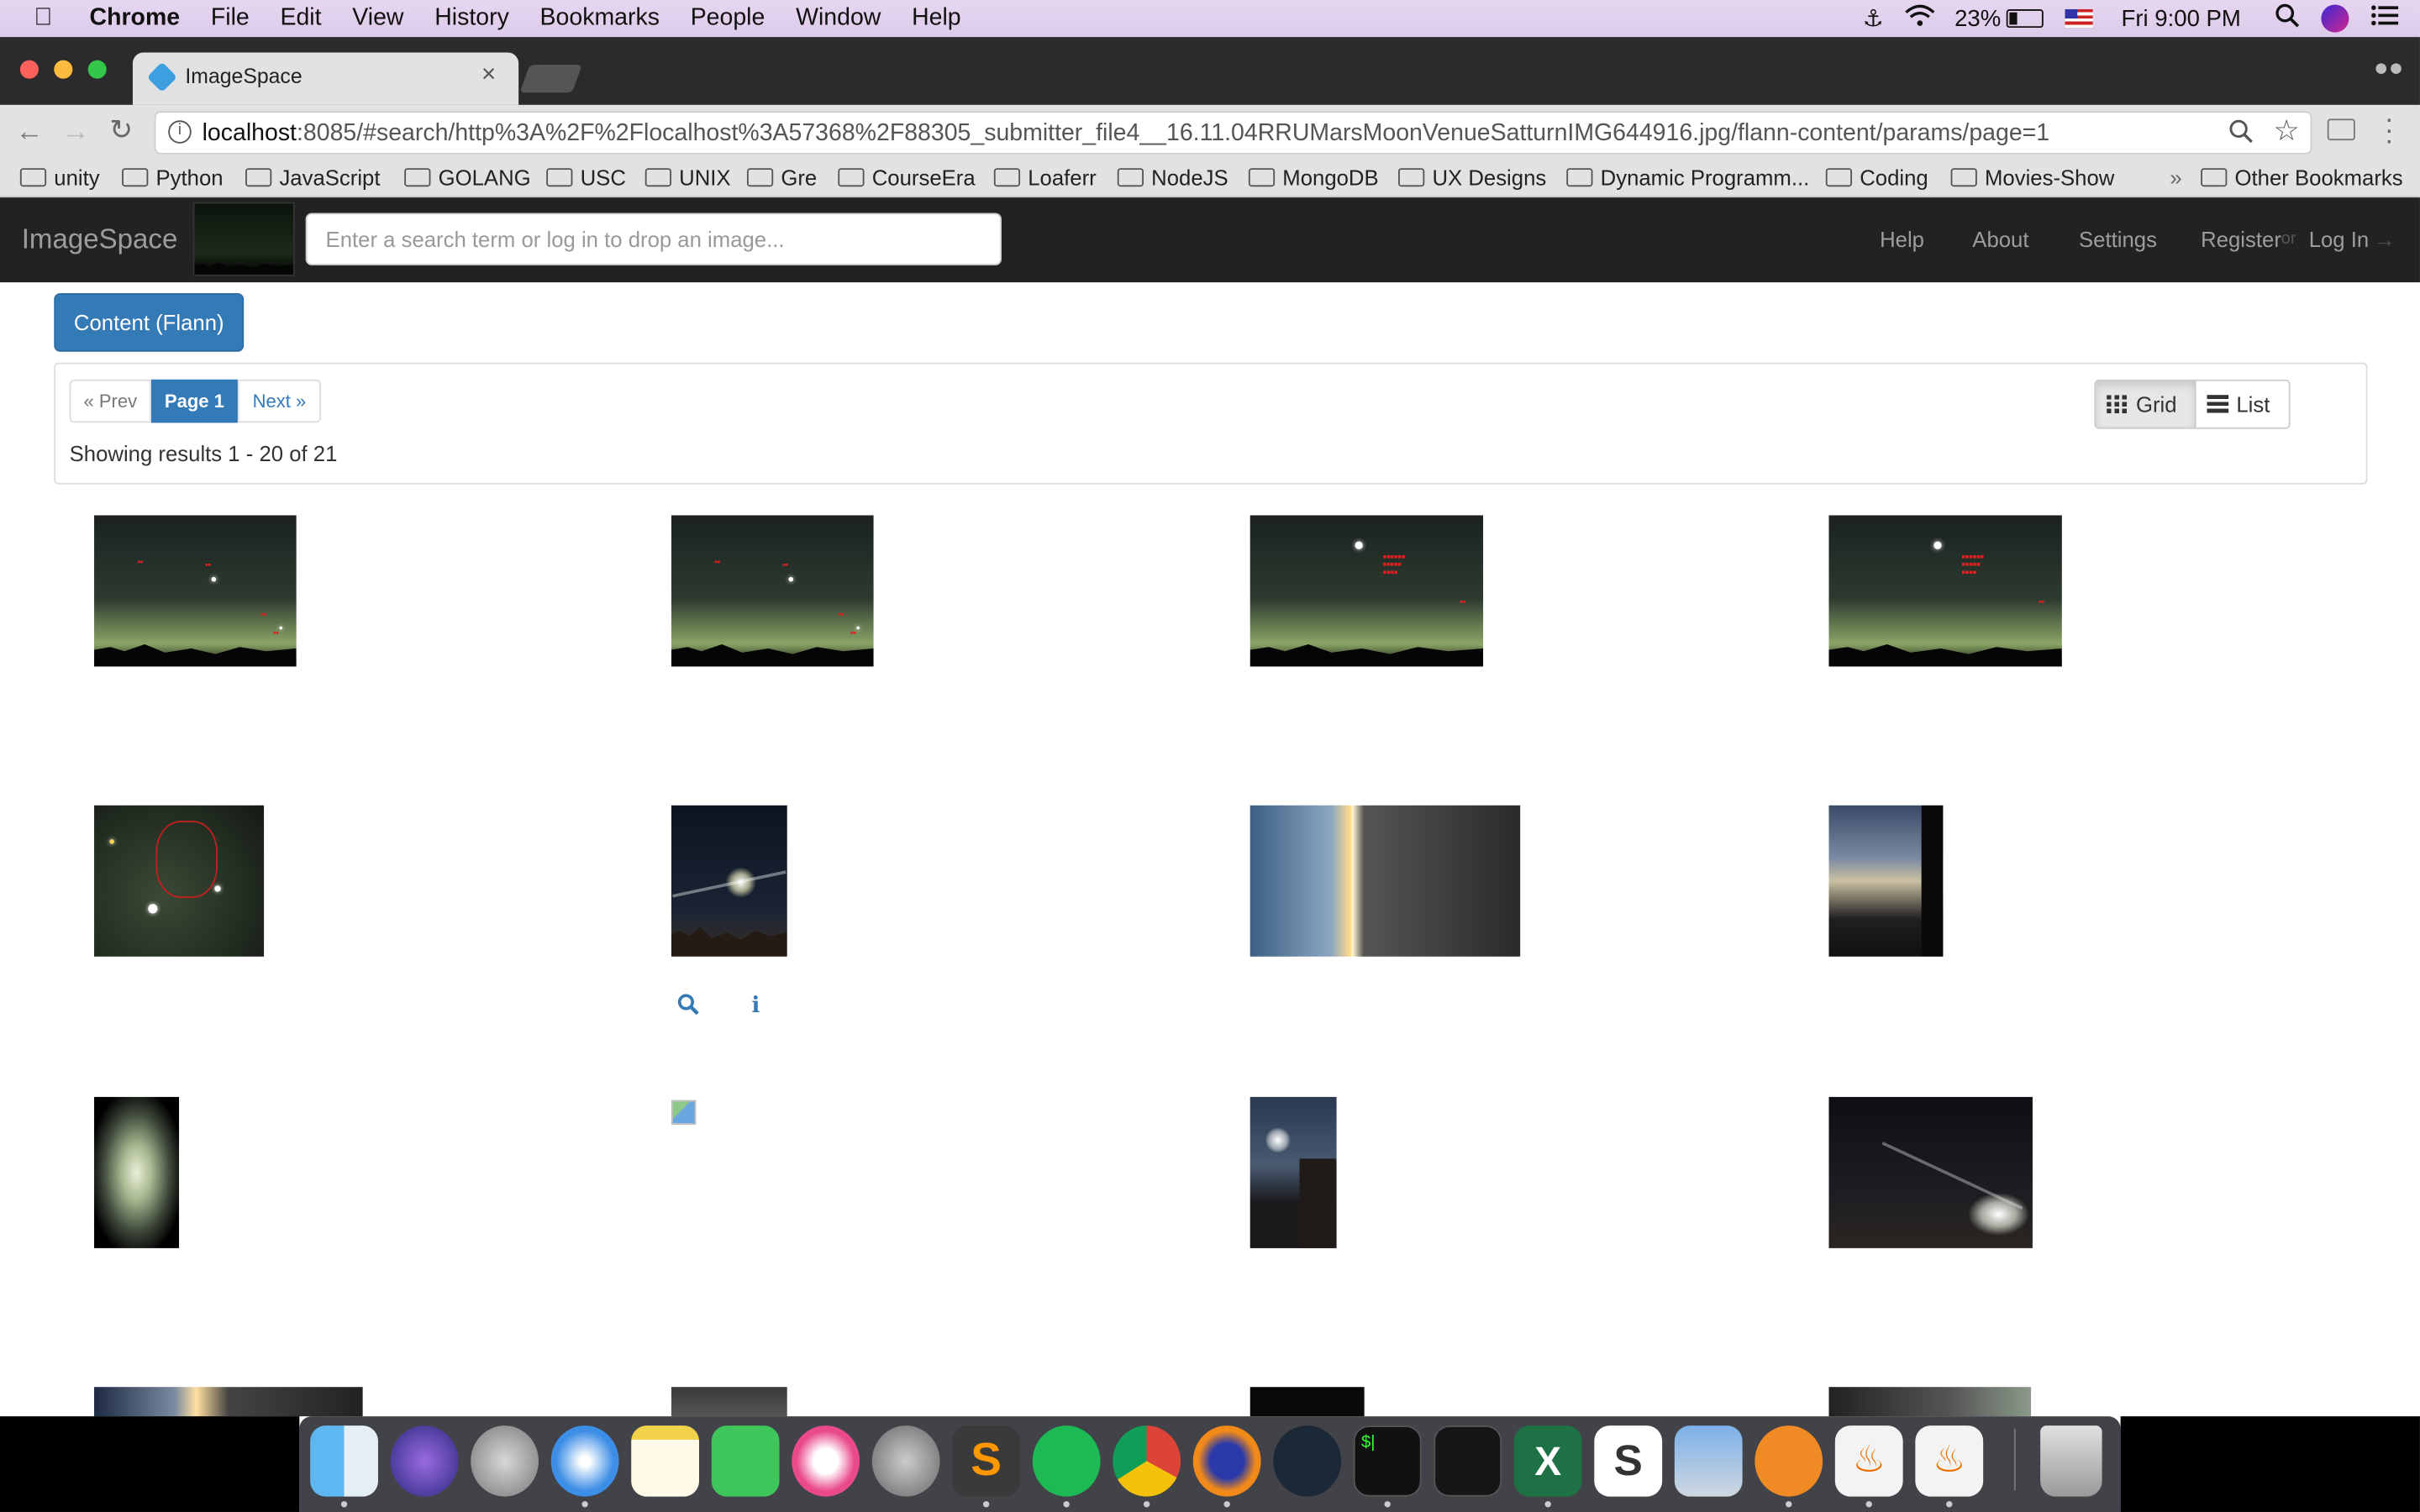  Describe the element at coordinates (1172, 177) in the screenshot. I see `bookmark-nodejs: NodeJS` at that location.